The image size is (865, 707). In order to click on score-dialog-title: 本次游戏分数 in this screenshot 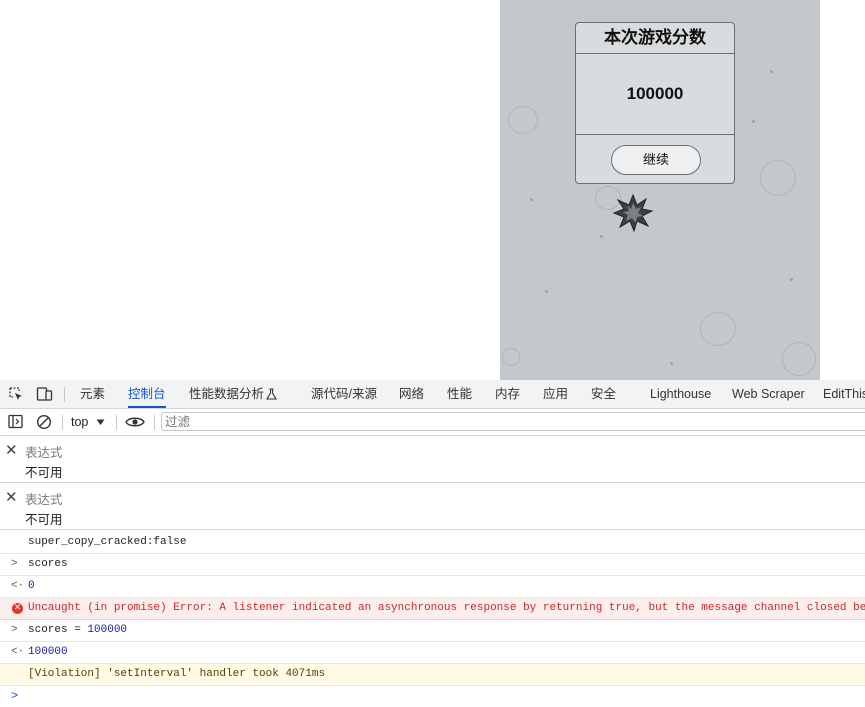, I will do `click(655, 38)`.